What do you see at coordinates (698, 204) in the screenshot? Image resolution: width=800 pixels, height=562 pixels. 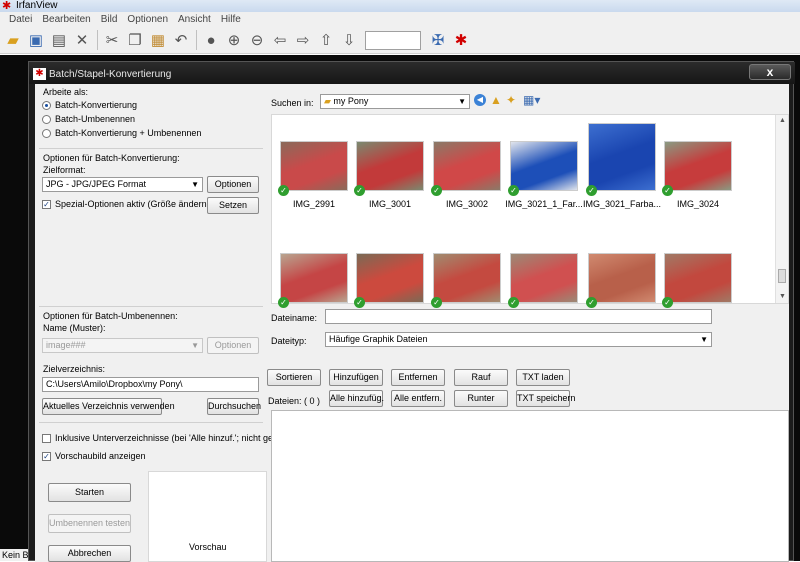 I see `thumbnail-caption: IMG_3024` at bounding box center [698, 204].